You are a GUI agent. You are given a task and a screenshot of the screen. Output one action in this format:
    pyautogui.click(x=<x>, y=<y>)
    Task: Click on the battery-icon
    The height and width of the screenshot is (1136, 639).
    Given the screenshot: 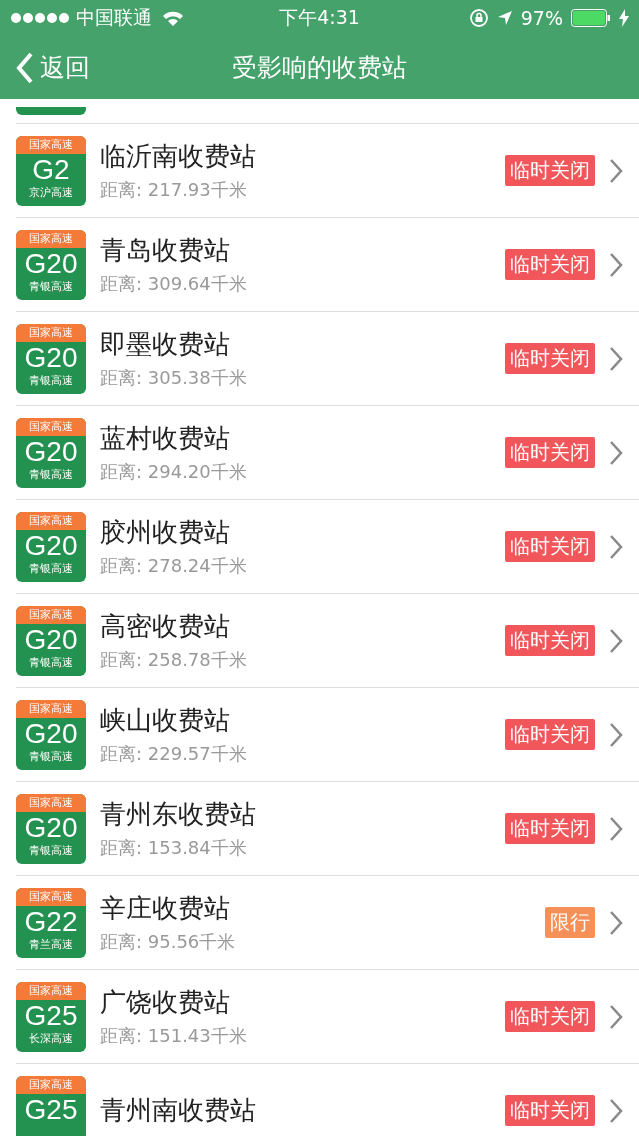 What is the action you would take?
    pyautogui.click(x=591, y=18)
    